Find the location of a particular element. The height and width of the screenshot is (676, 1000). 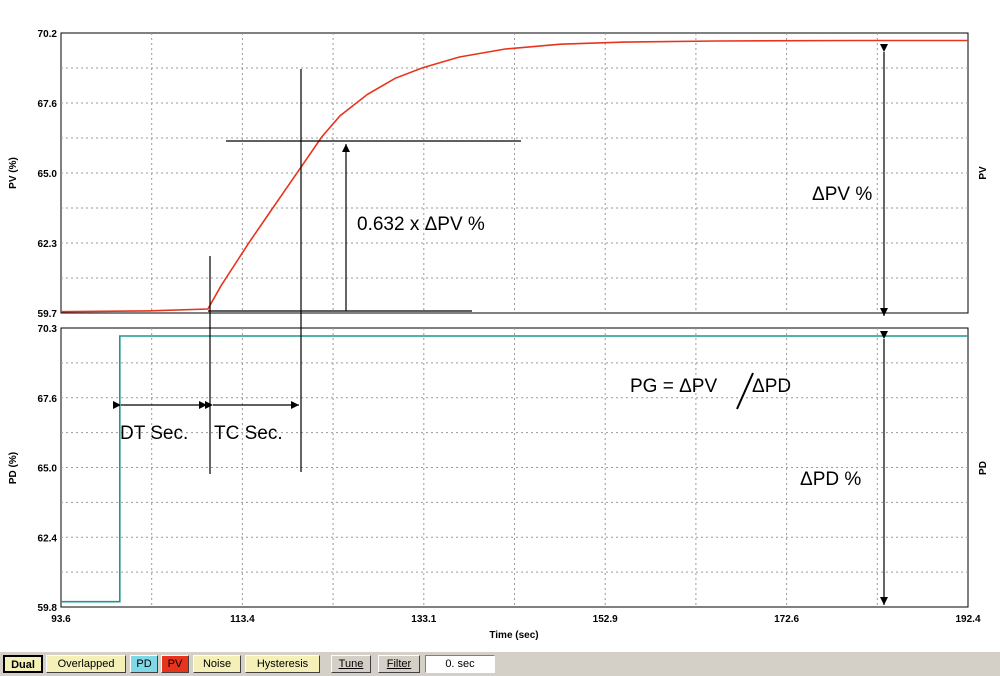

pd-y-tick-label: 70.3 is located at coordinates (48, 329).